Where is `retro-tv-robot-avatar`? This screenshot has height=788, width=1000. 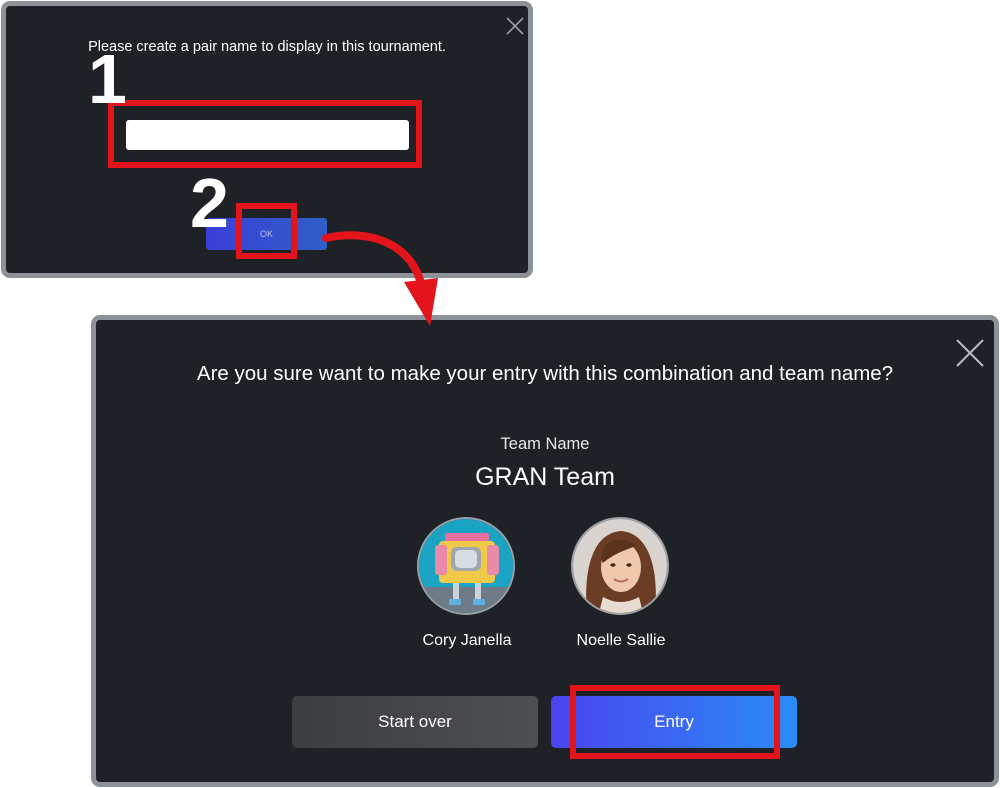
retro-tv-robot-avatar is located at coordinates (466, 566).